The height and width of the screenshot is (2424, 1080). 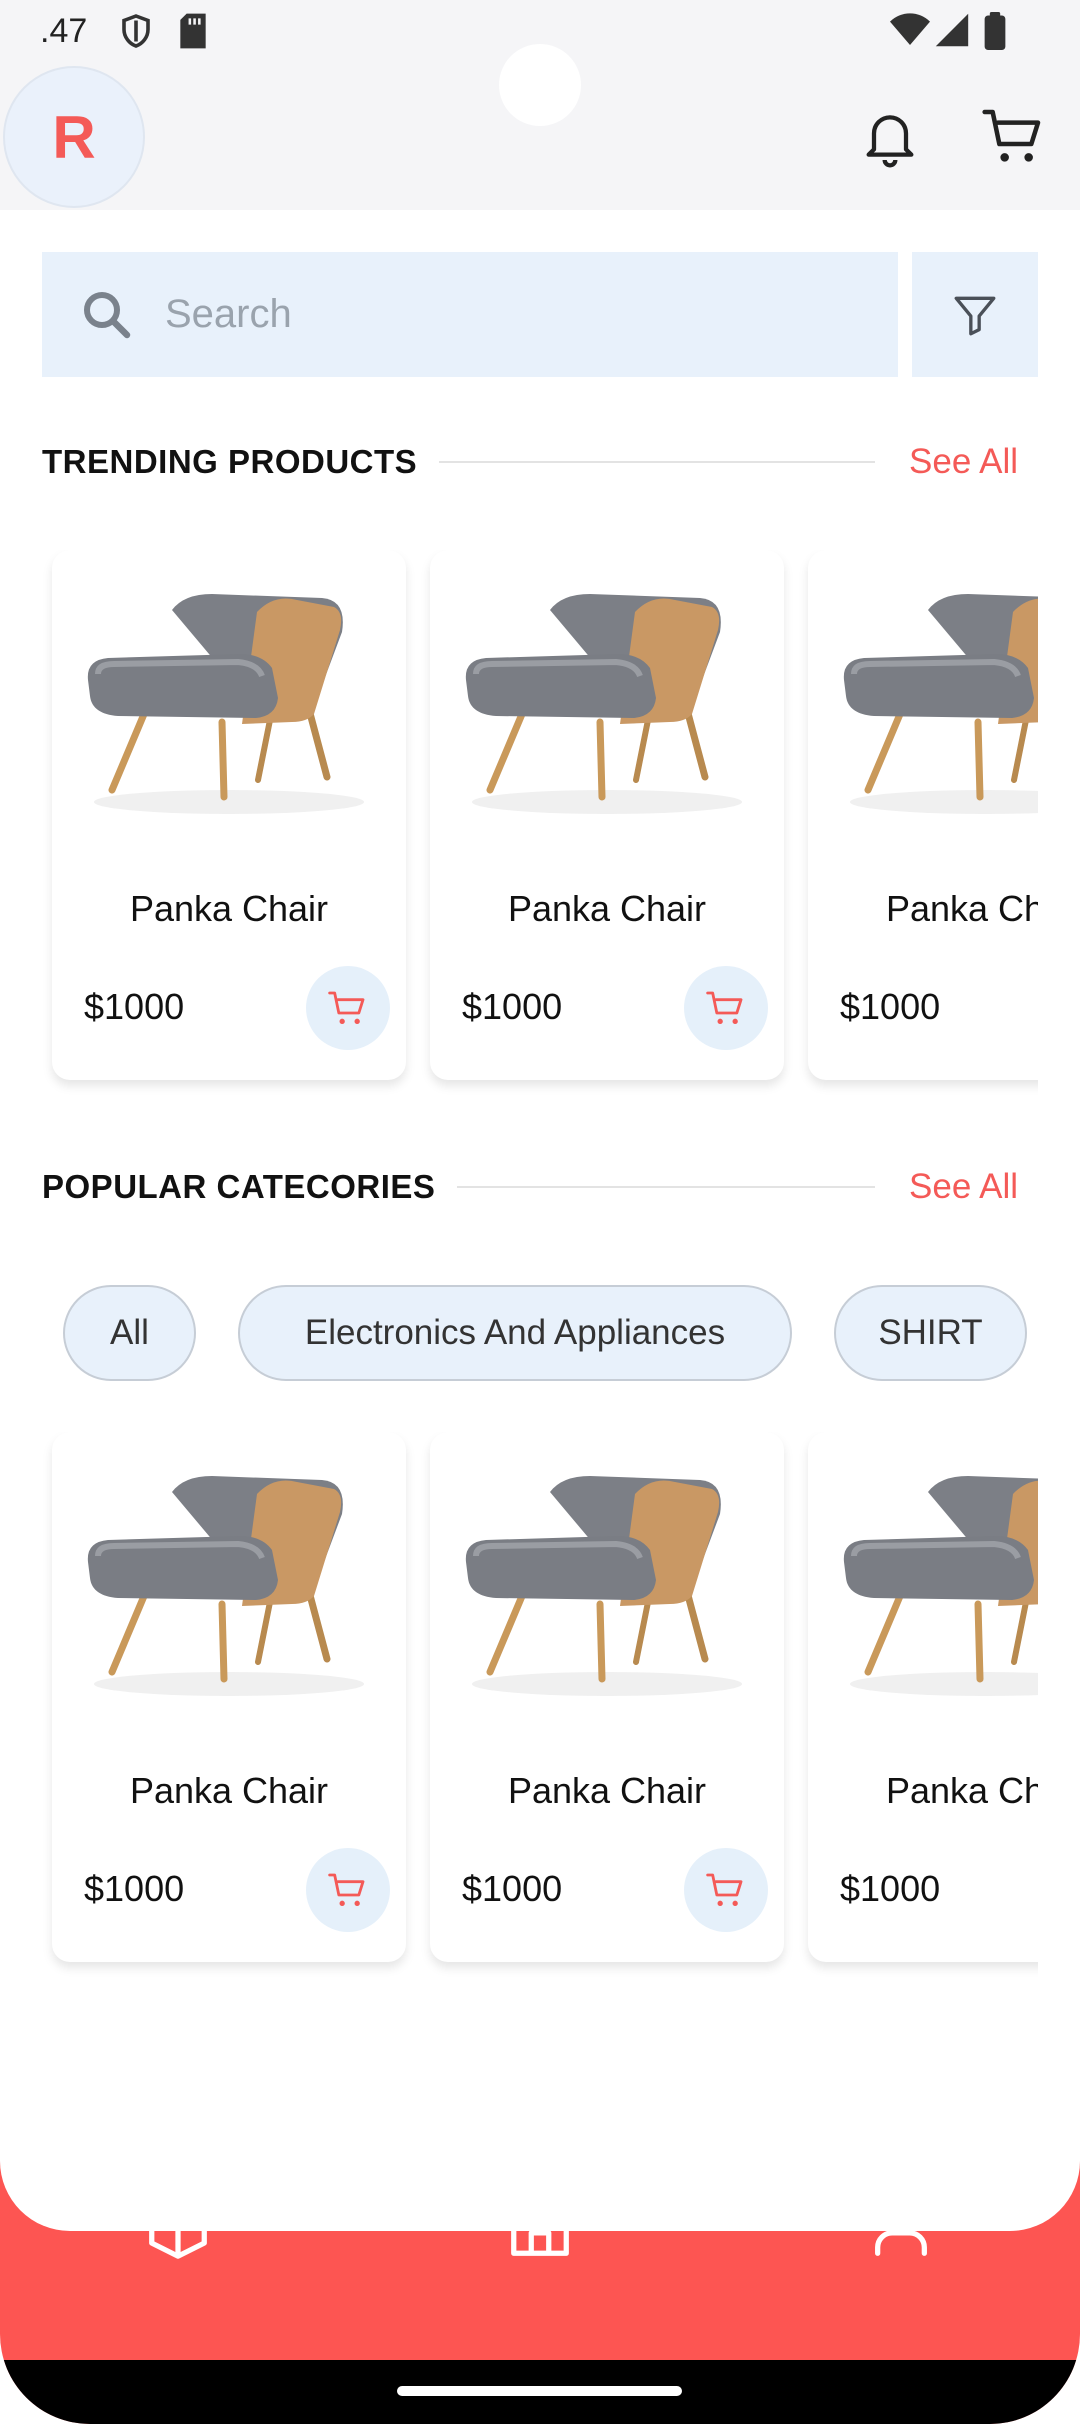 I want to click on filter-button, so click(x=975, y=314).